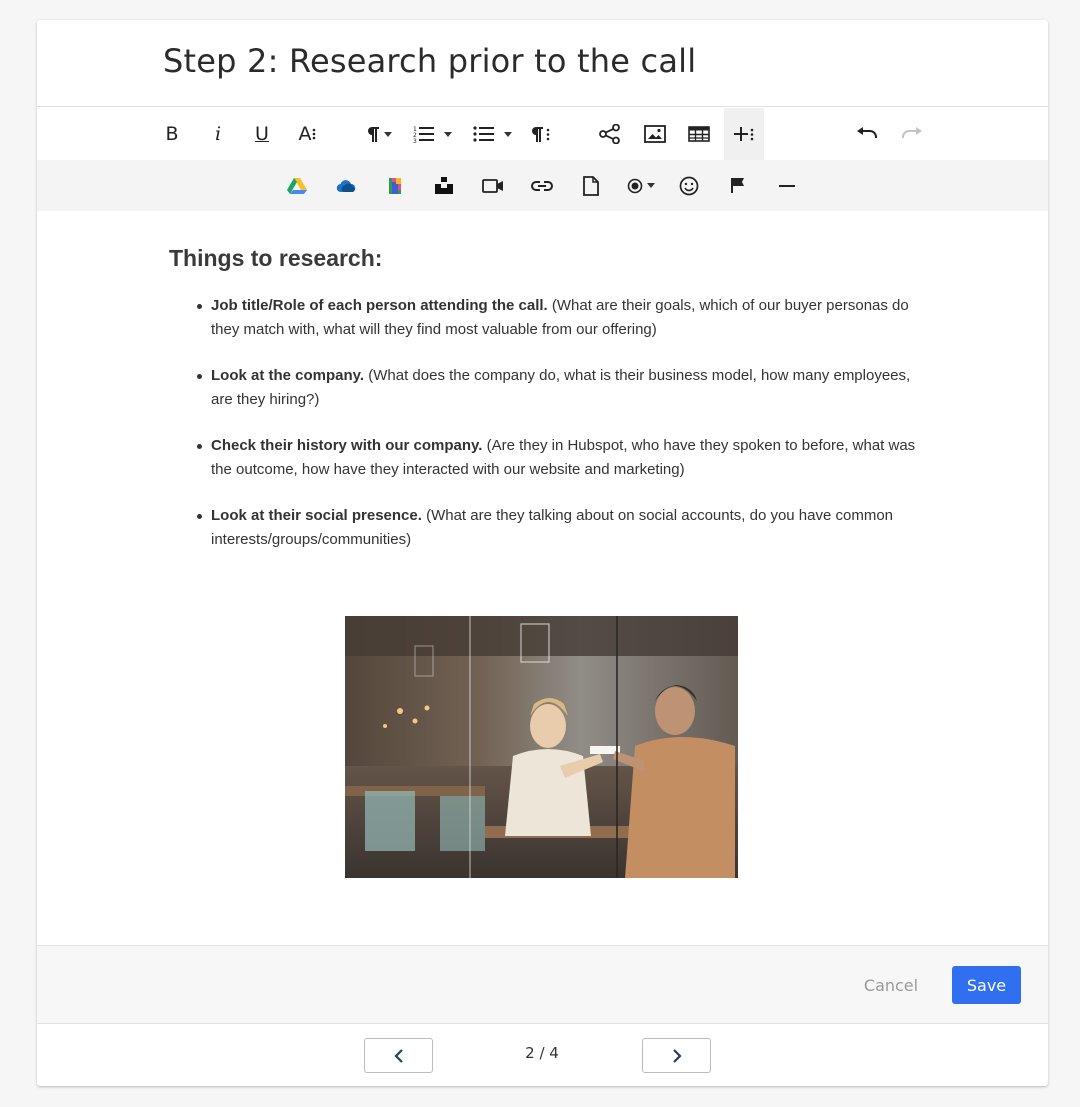  I want to click on insert-video-icon, so click(492, 185).